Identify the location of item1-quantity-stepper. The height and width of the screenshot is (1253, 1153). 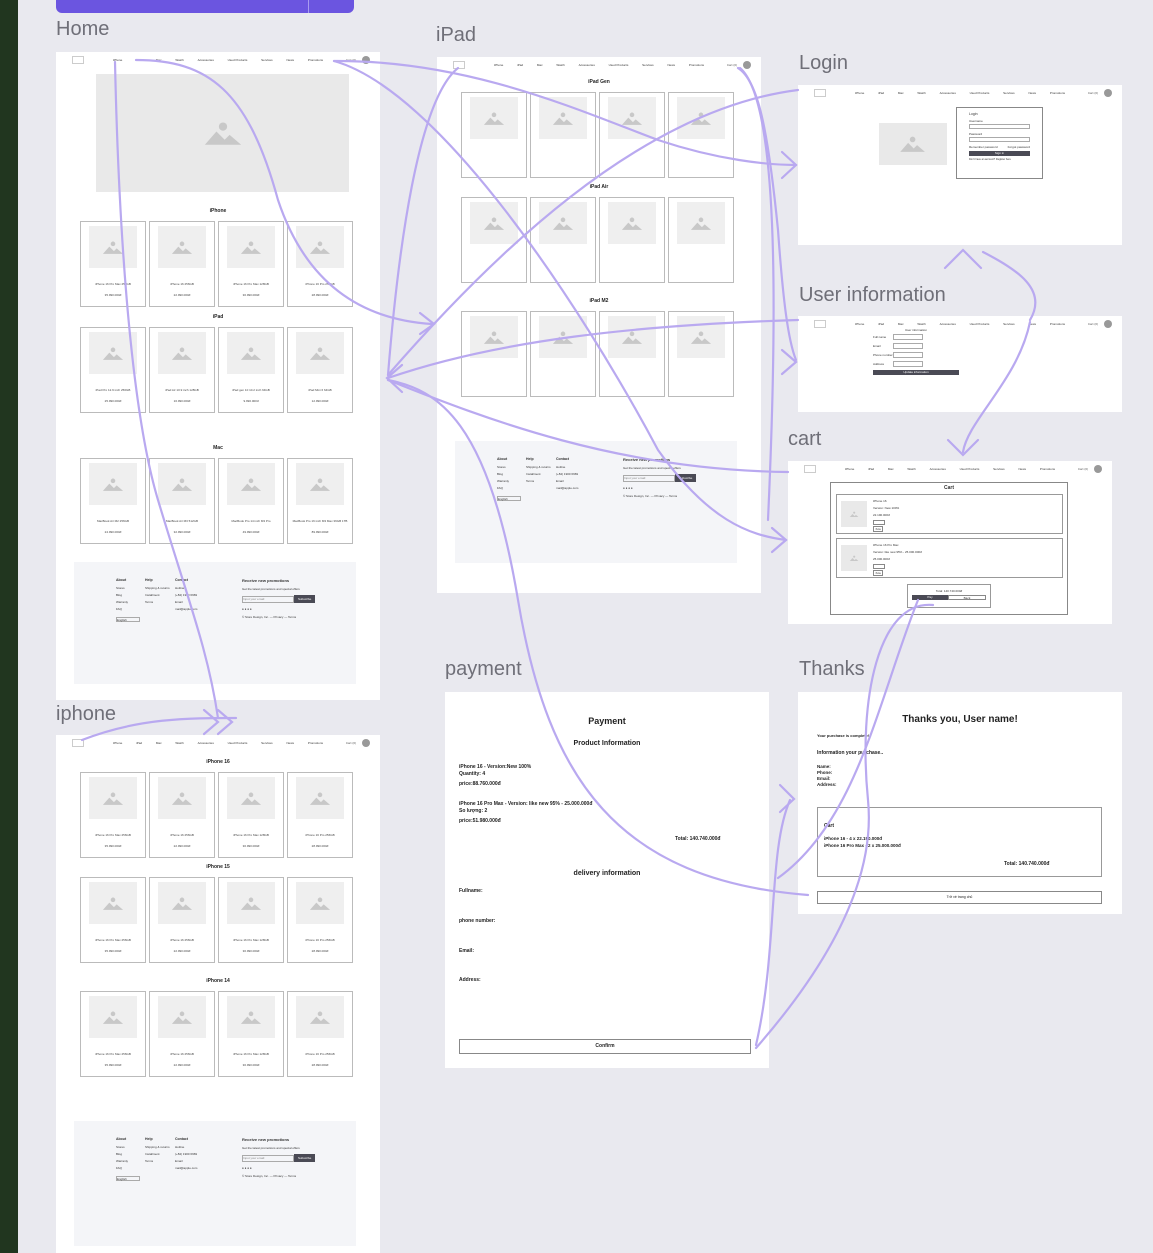
(879, 522).